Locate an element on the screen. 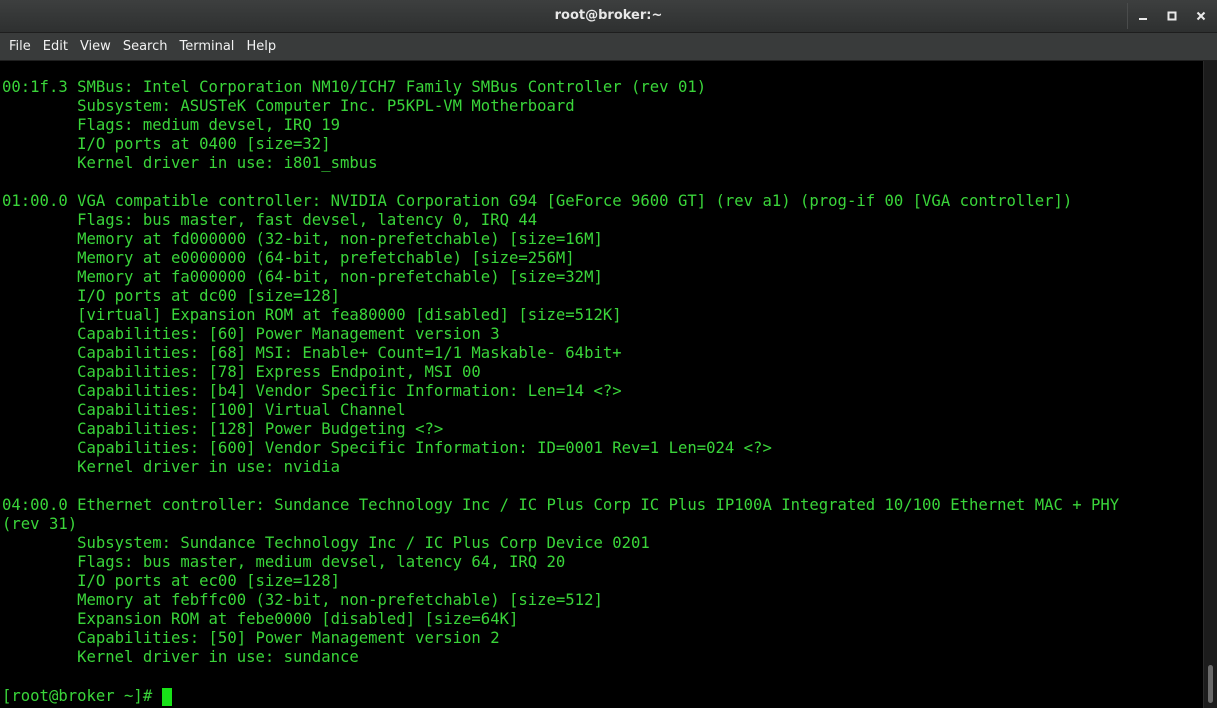 The height and width of the screenshot is (708, 1217). close-icon is located at coordinates (1200, 16).